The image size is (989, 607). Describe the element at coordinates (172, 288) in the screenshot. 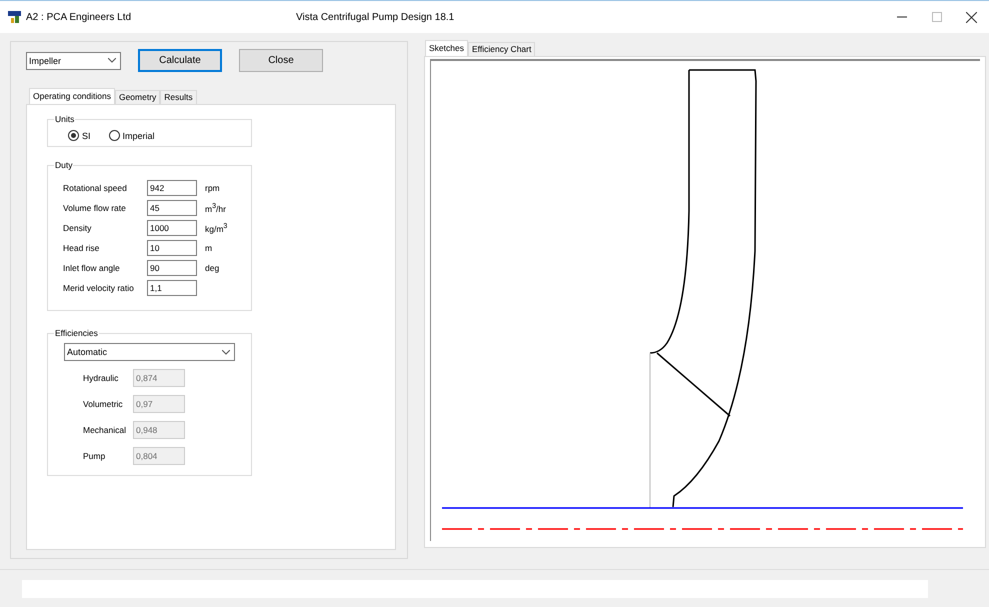

I see `input-field: 1,1` at that location.